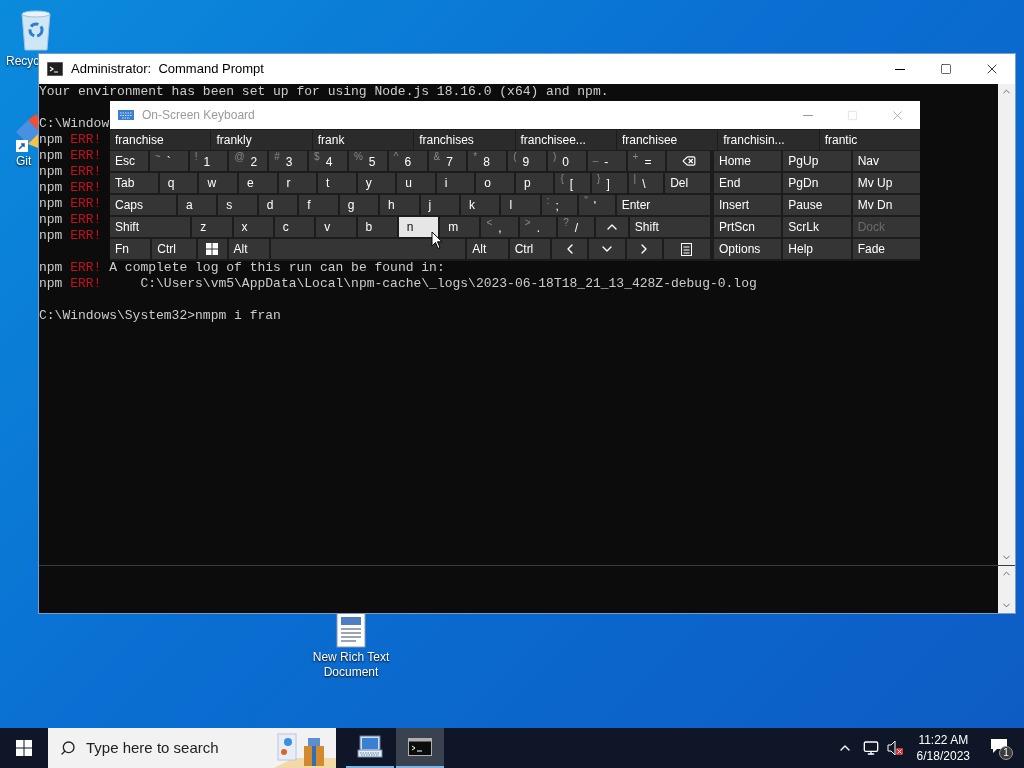 The image size is (1024, 768). Describe the element at coordinates (86, 204) in the screenshot. I see `error-tag: ERR!` at that location.